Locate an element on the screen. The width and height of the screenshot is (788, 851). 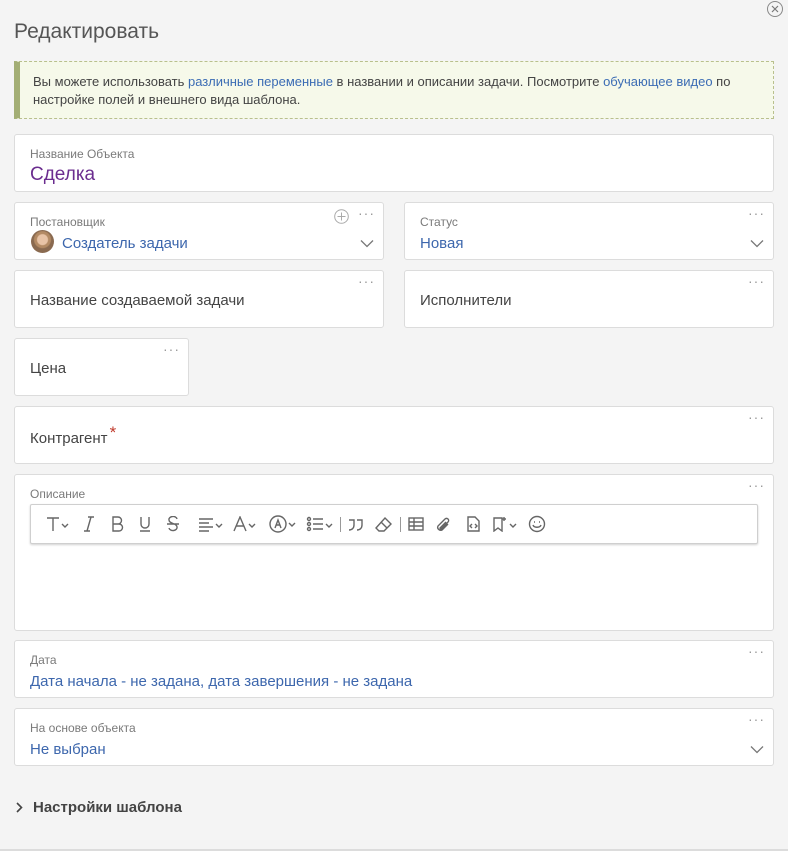
bookmark-icon is located at coordinates (506, 524).